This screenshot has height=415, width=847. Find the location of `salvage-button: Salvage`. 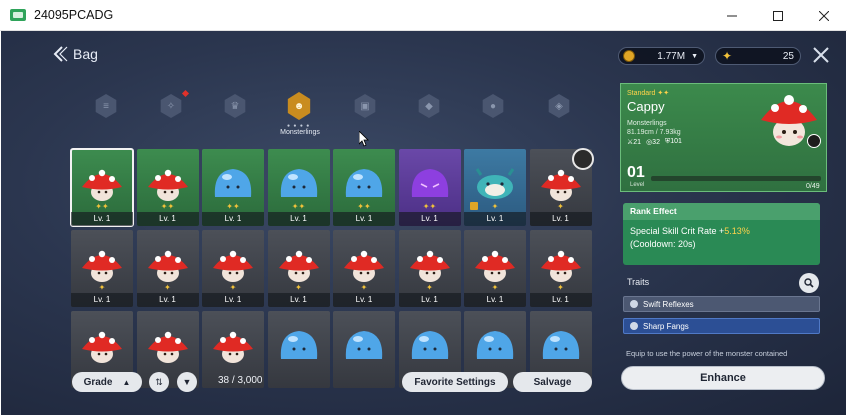

salvage-button: Salvage is located at coordinates (552, 382).